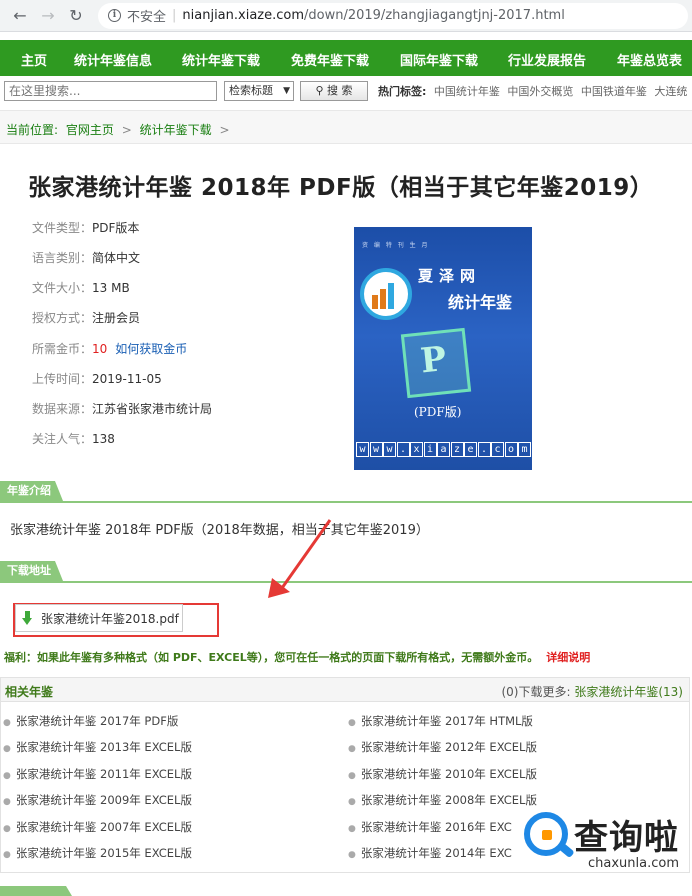  I want to click on bar-chart-icon-bar, so click(375, 302).